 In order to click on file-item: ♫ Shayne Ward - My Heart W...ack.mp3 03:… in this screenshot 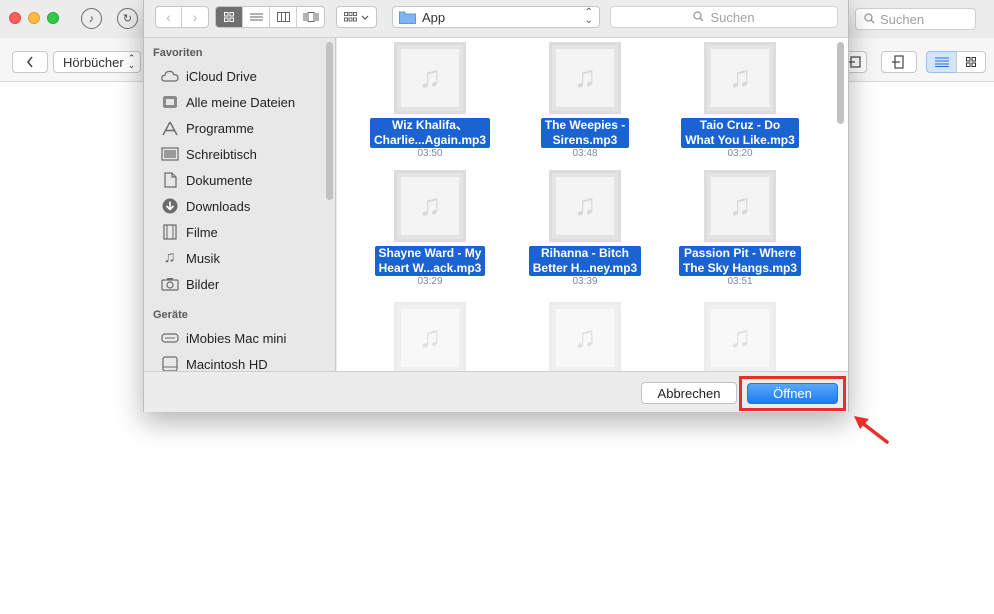, I will do `click(430, 229)`.